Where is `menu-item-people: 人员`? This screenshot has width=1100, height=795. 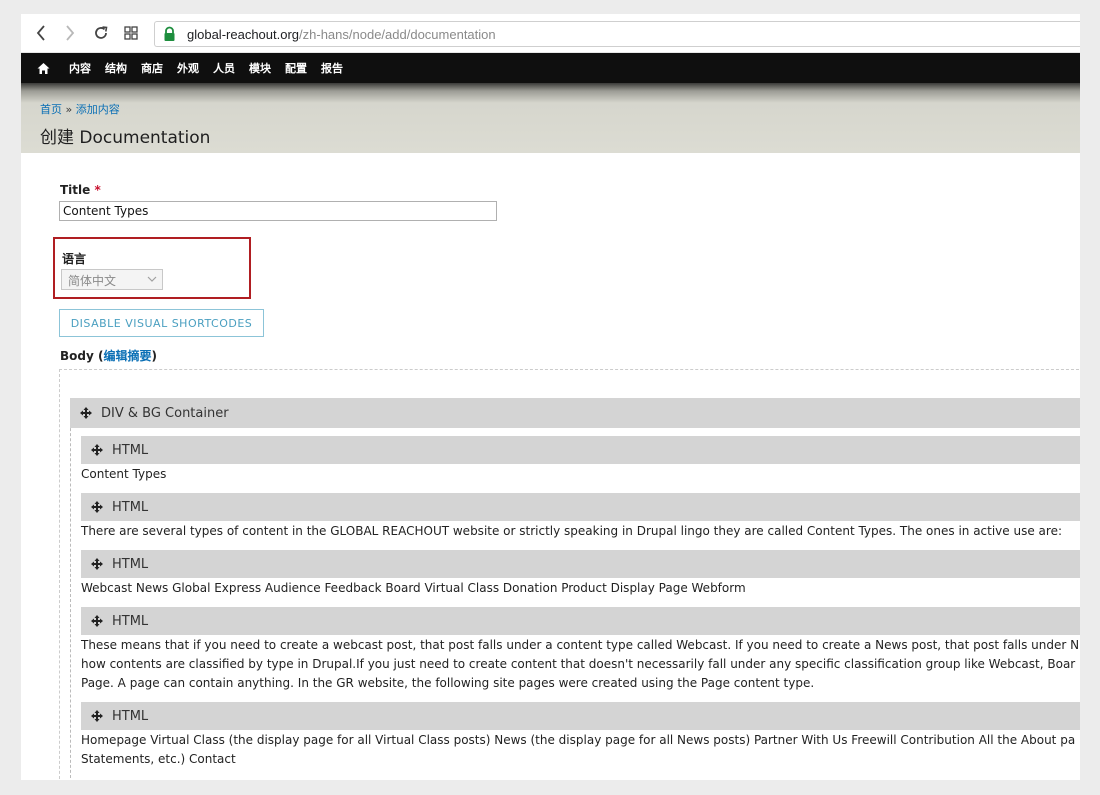
menu-item-people: 人员 is located at coordinates (224, 68).